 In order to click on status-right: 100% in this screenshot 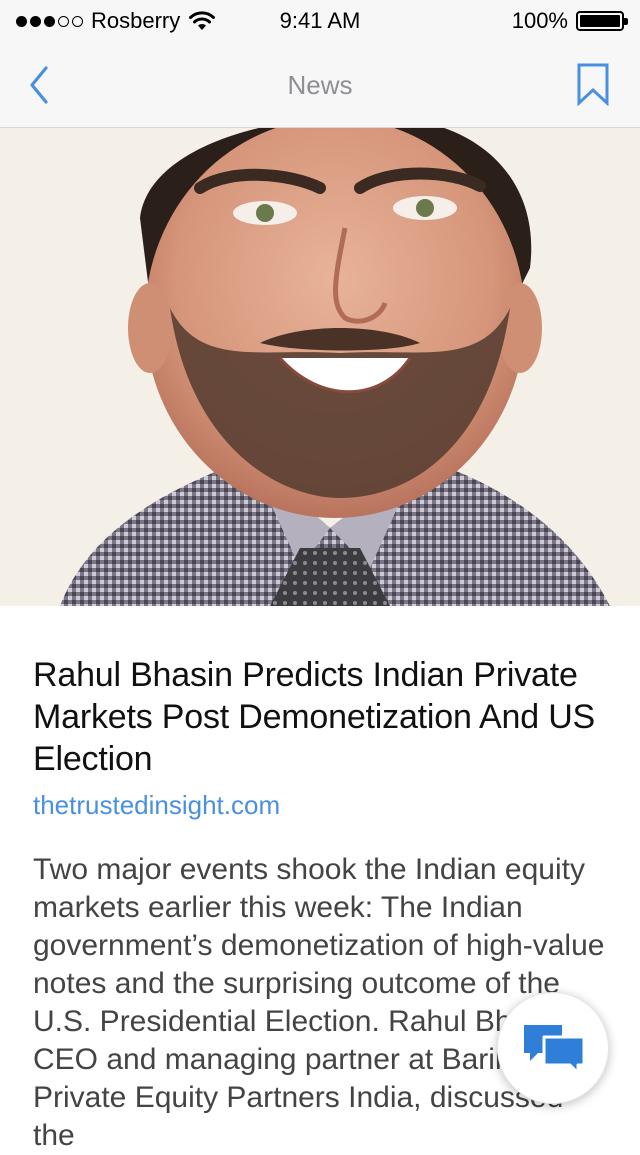, I will do `click(569, 21)`.